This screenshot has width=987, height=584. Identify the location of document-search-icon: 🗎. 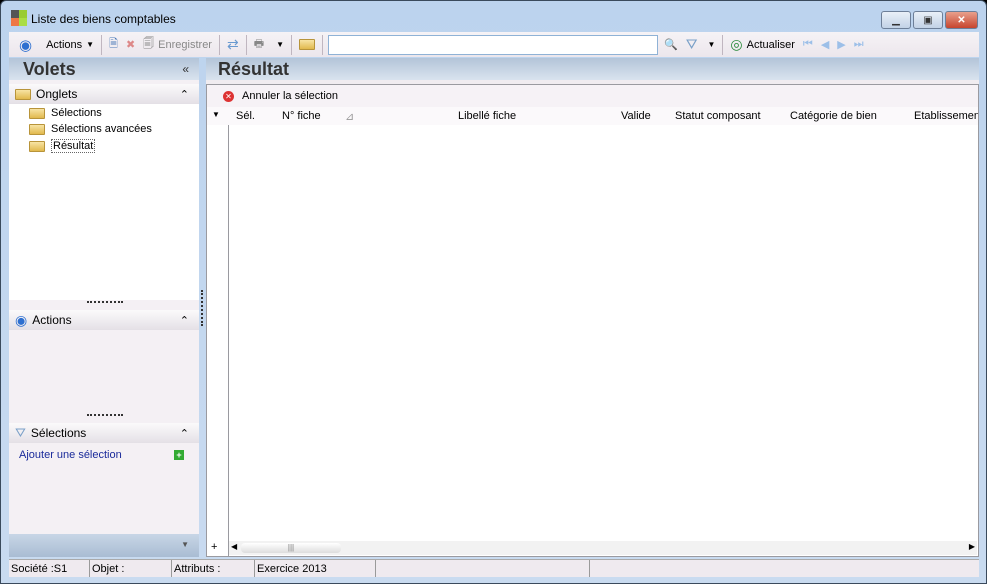
(113, 44).